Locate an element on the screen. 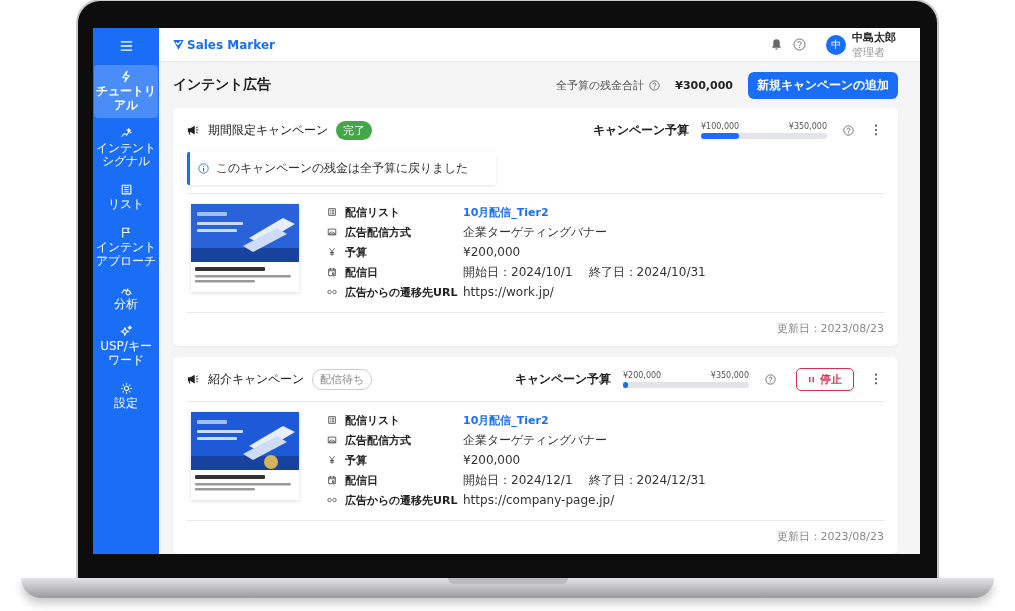  gear-icon is located at coordinates (126, 388).